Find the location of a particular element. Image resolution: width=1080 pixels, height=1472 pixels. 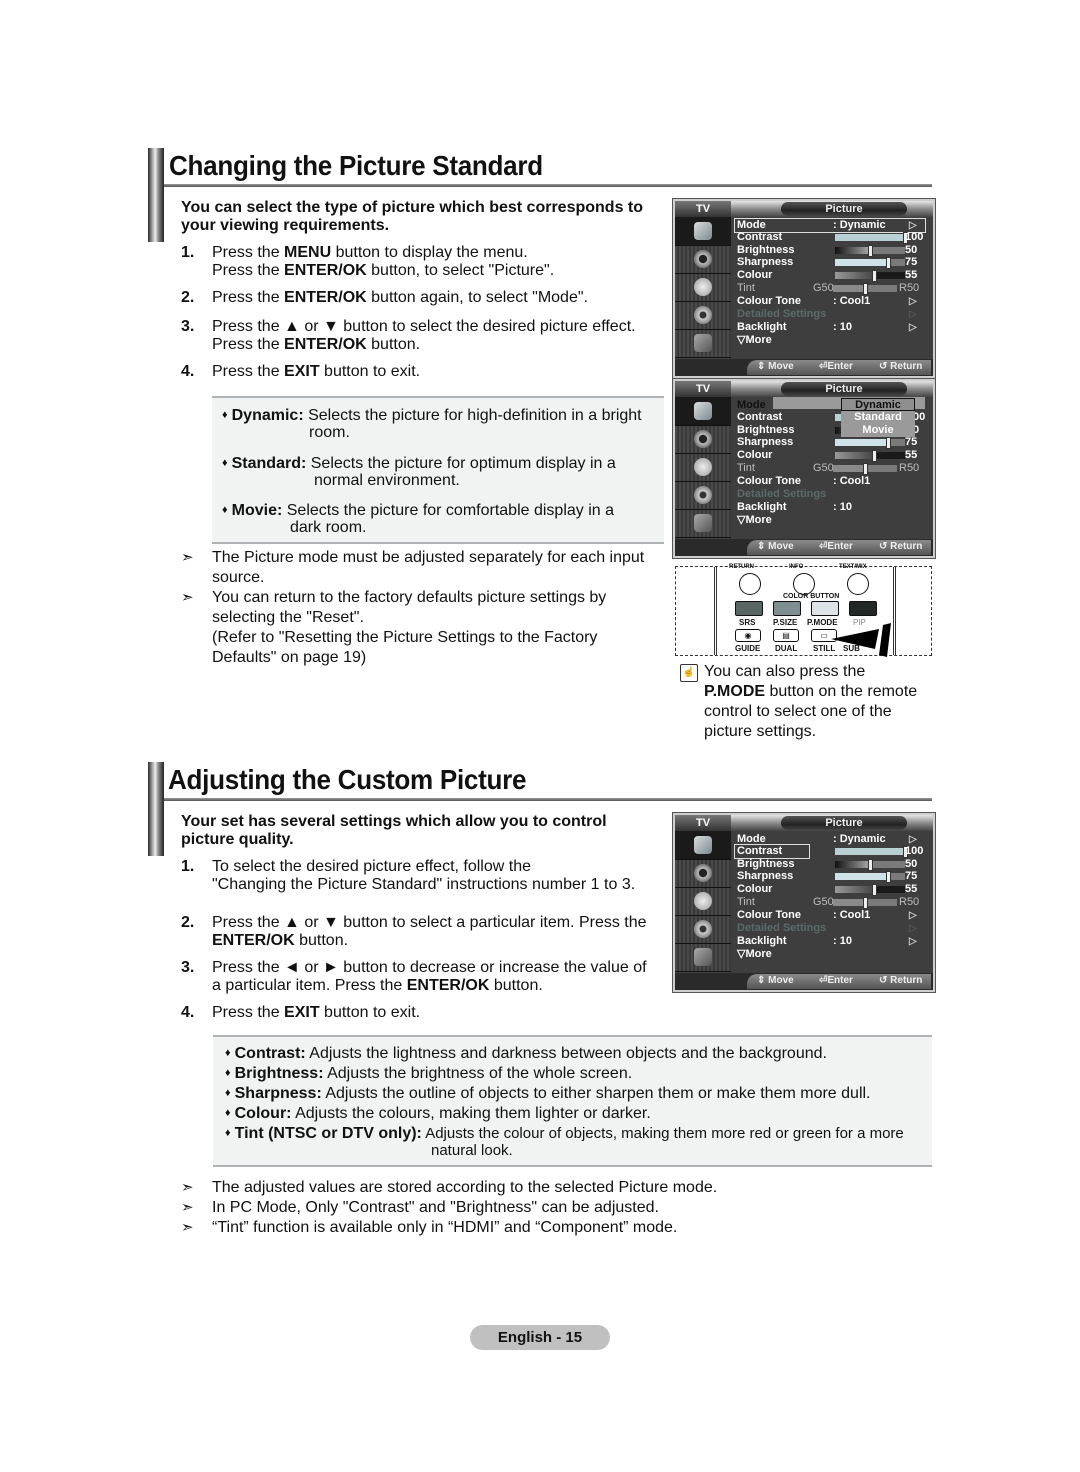

text-mix-button is located at coordinates (858, 584).